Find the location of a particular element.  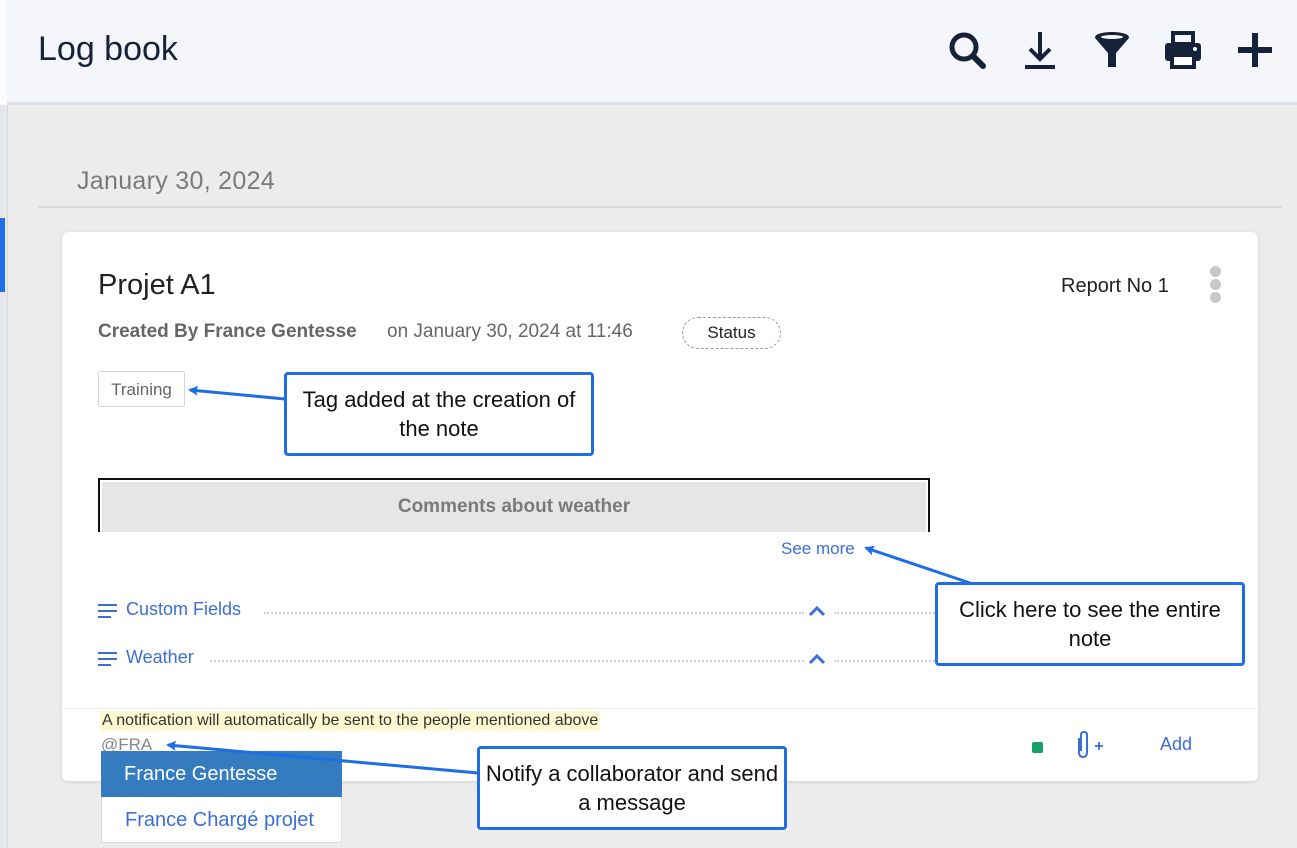

add-button: Add is located at coordinates (1176, 744).